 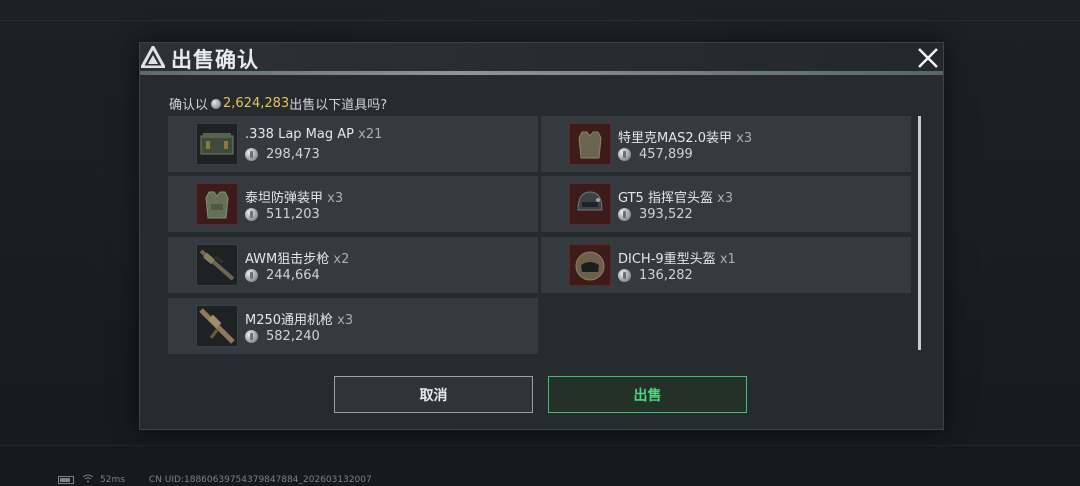 What do you see at coordinates (299, 134) in the screenshot?
I see `item-name: .338 Lap Mag AP` at bounding box center [299, 134].